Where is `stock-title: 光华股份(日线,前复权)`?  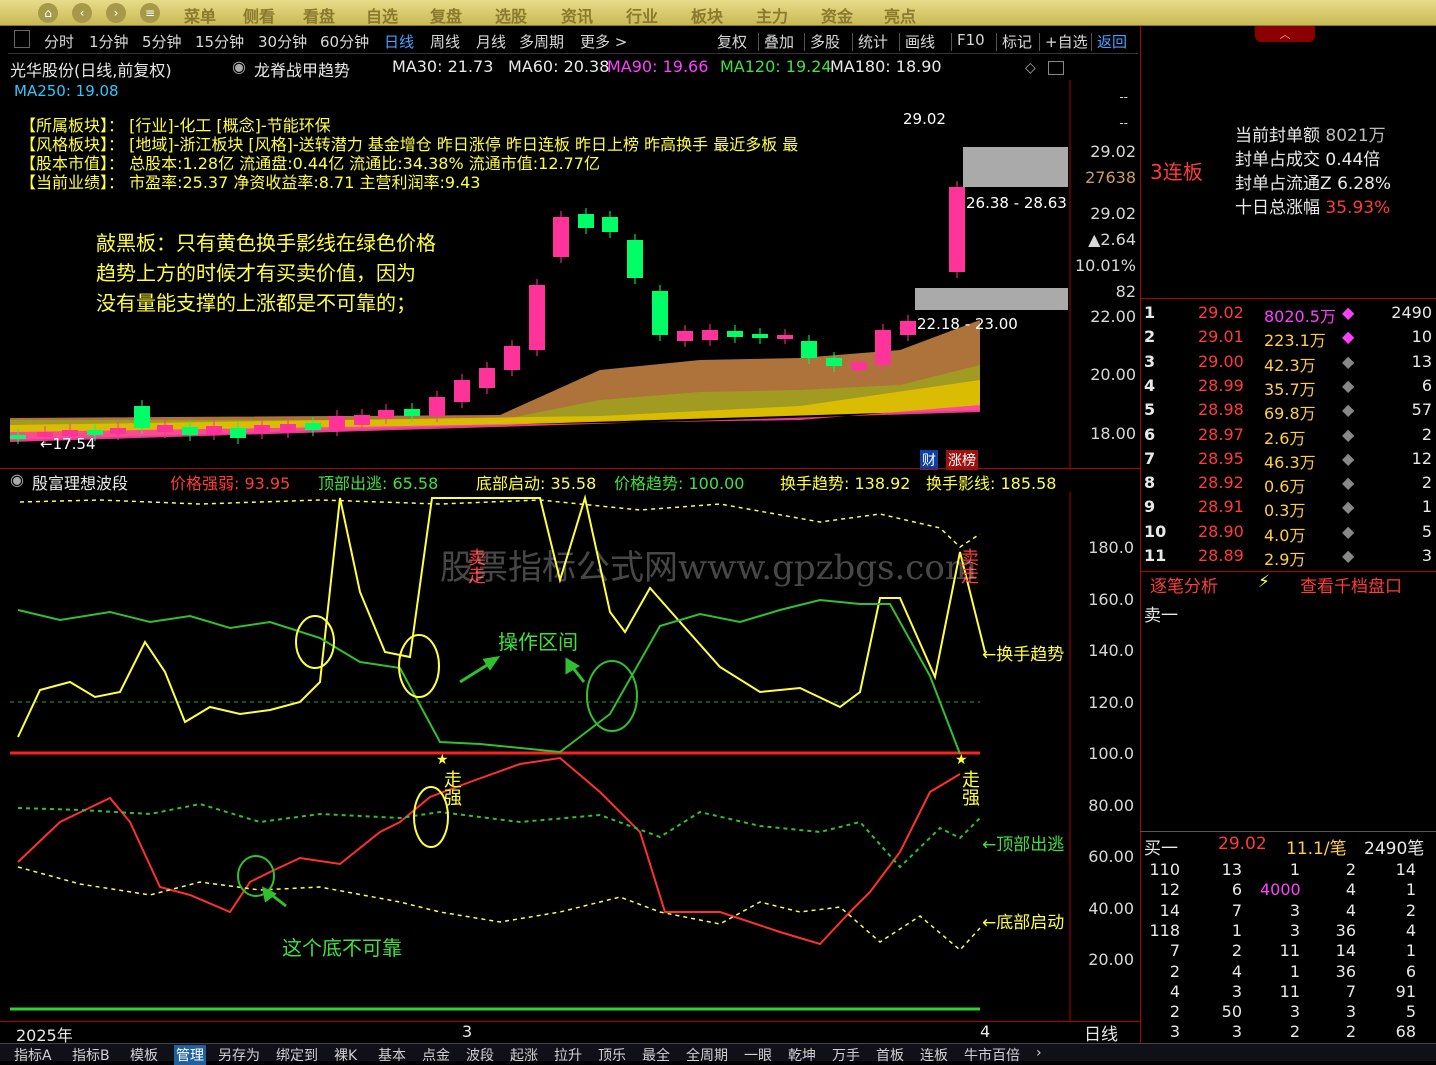 stock-title: 光华股份(日线,前复权) is located at coordinates (91, 69).